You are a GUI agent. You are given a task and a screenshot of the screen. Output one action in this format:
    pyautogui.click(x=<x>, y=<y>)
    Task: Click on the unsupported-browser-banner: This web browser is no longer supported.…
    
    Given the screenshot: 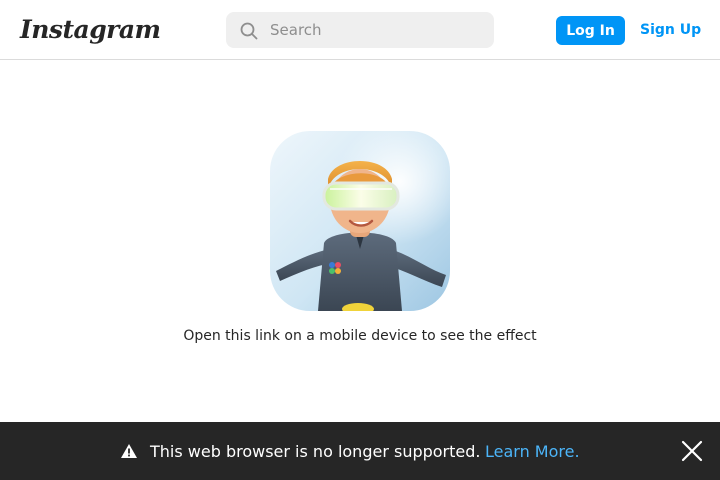 What is the action you would take?
    pyautogui.click(x=360, y=451)
    